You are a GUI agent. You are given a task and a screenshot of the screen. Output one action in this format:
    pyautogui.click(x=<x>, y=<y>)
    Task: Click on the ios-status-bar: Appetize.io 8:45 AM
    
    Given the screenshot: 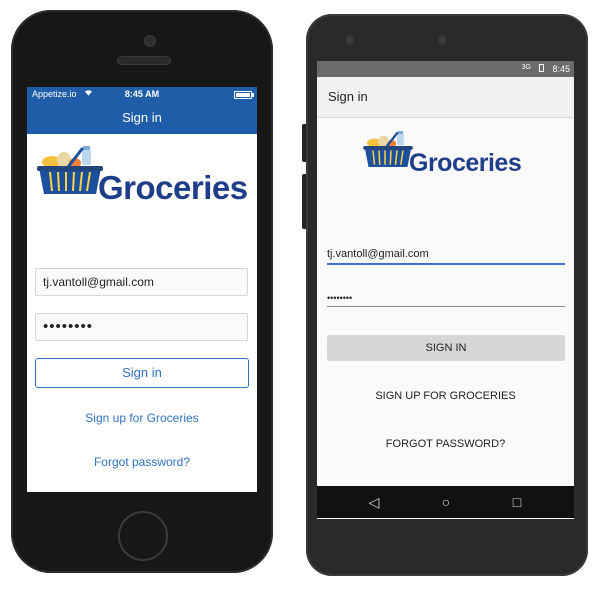 What is the action you would take?
    pyautogui.click(x=142, y=94)
    